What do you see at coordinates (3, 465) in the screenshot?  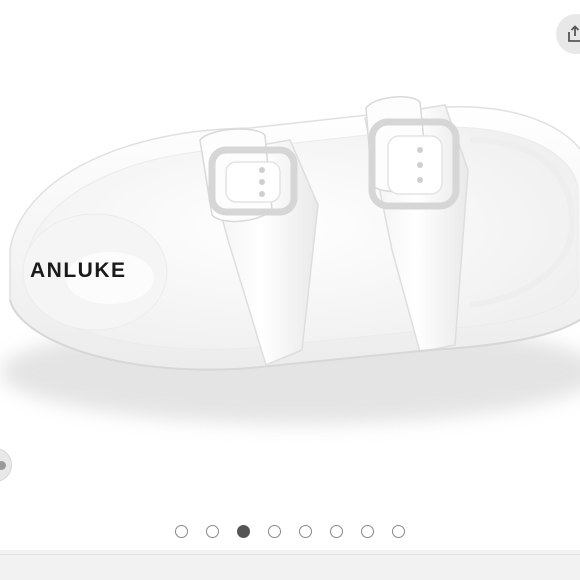 I see `previous-arrow-icon` at bounding box center [3, 465].